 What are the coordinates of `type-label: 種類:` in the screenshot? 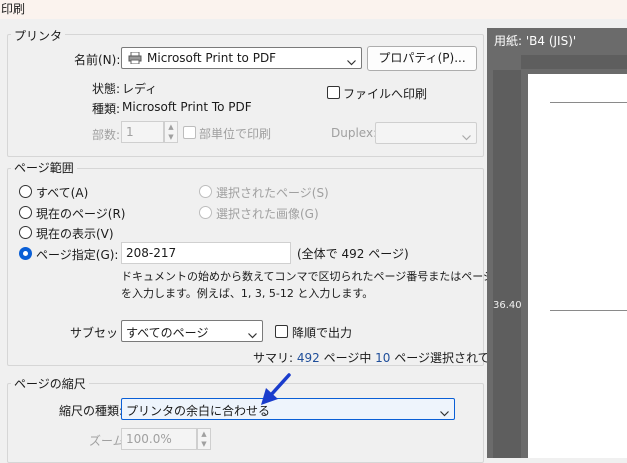 It's located at (106, 109).